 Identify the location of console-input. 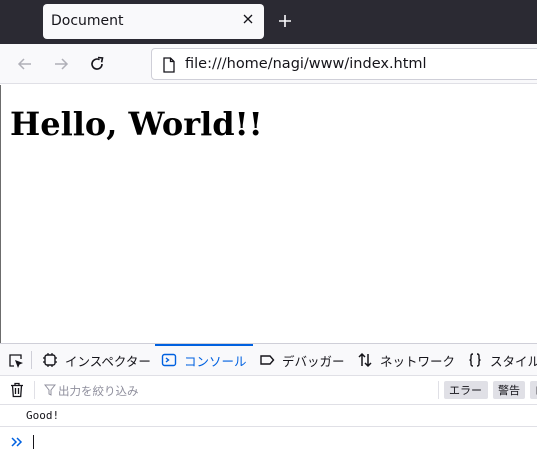
(268, 448).